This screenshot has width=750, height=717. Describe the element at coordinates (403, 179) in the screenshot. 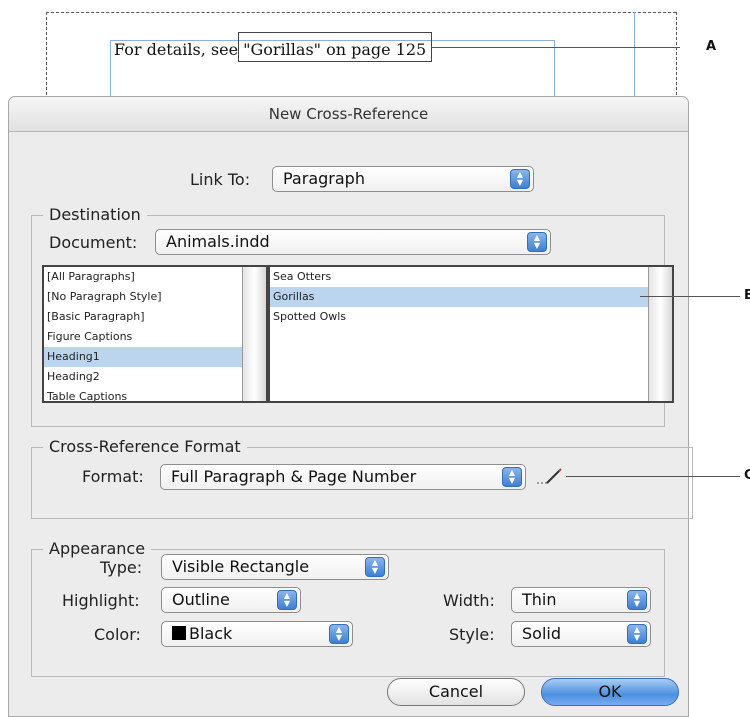

I see `link-to-select: Paragraph ▲ ▼` at that location.